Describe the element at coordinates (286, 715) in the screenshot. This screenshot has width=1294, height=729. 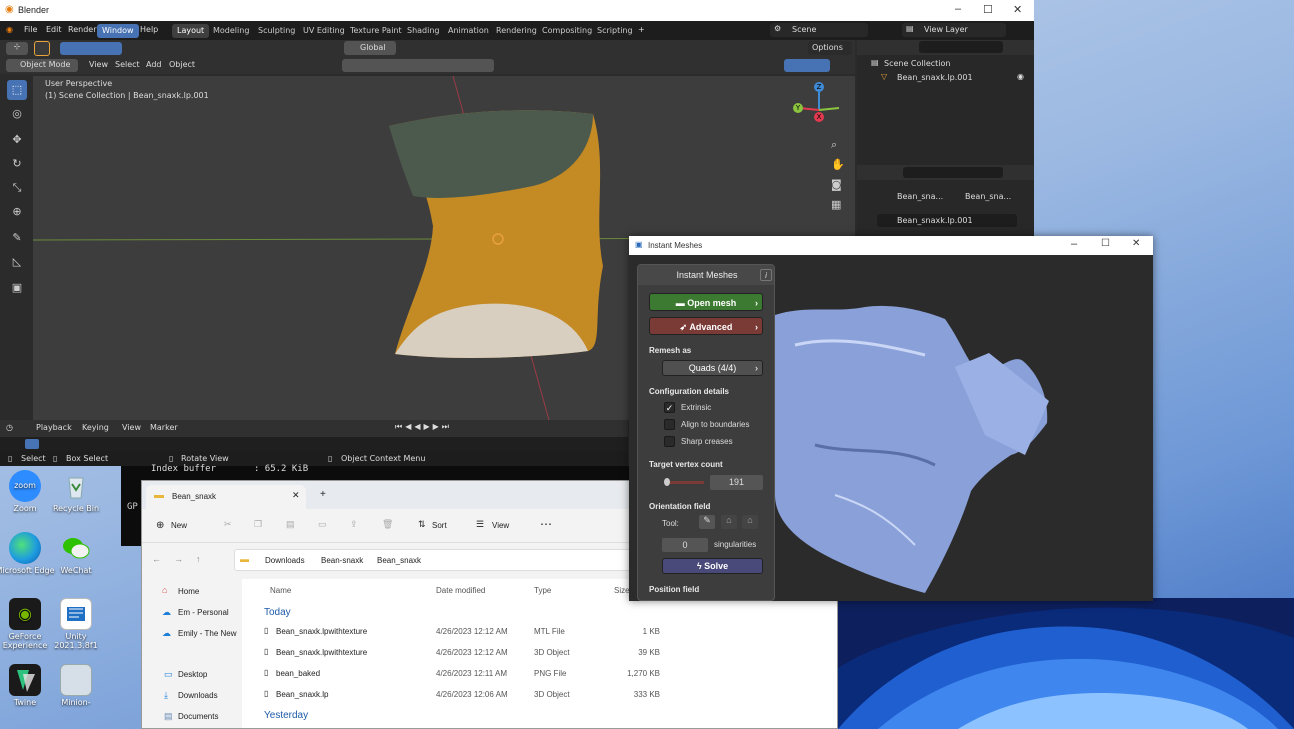
I see `group-yesterday: Yesterday` at that location.